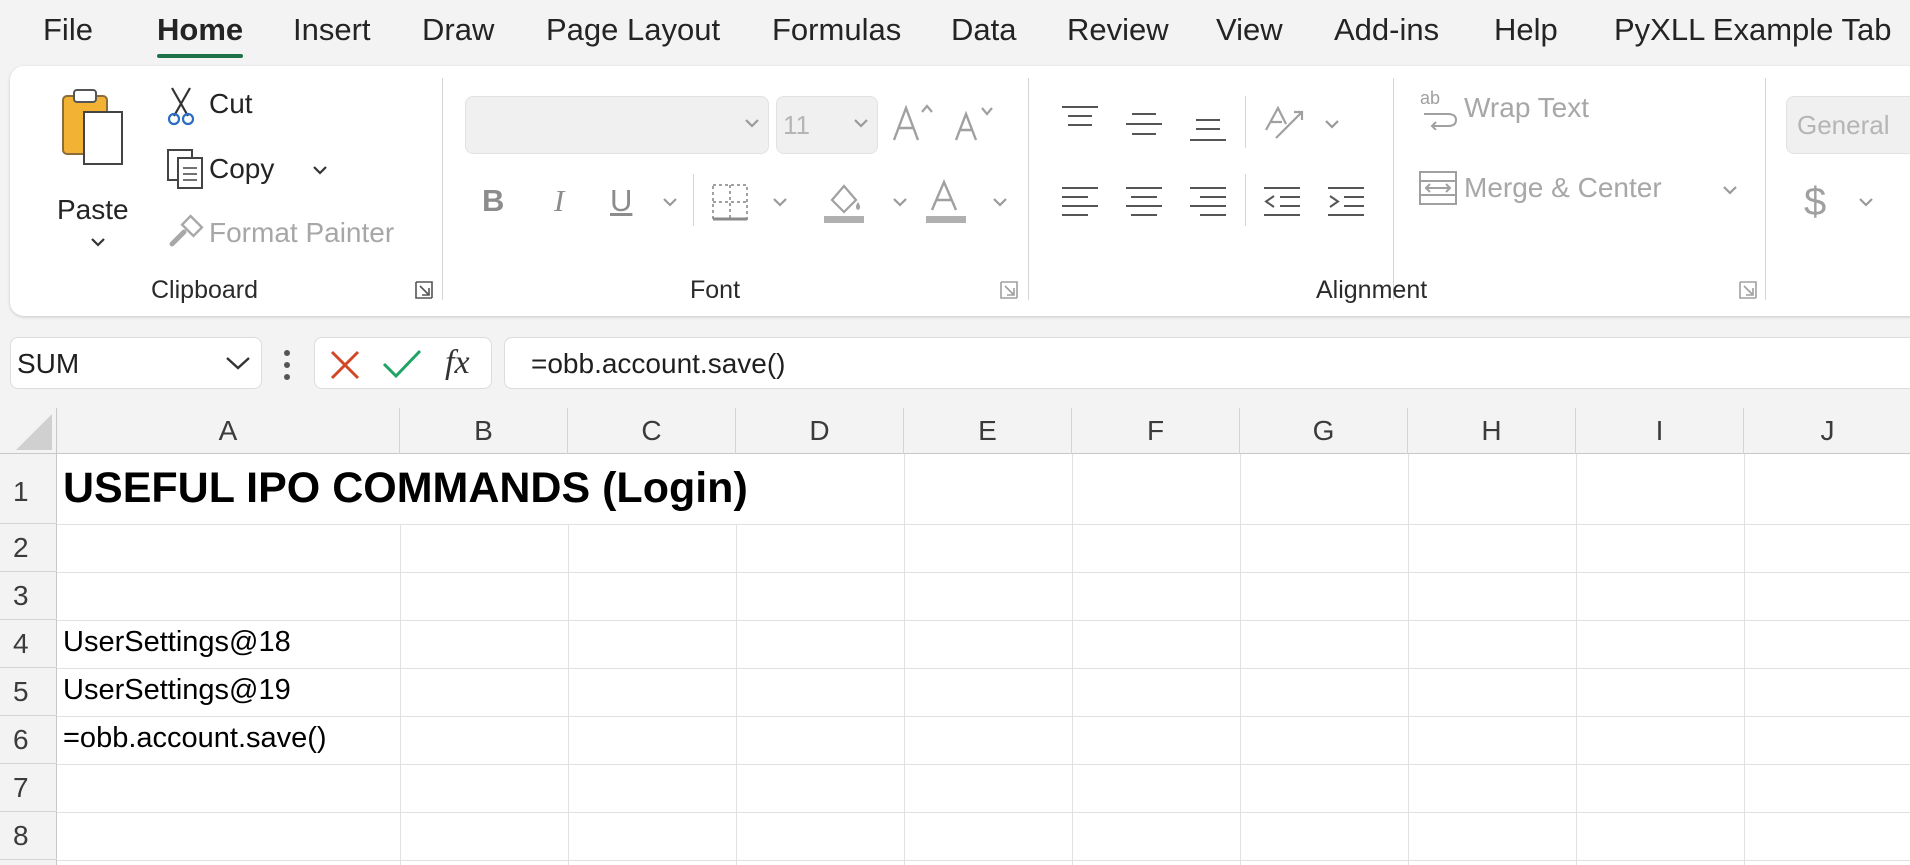 The height and width of the screenshot is (865, 1910). What do you see at coordinates (231, 103) in the screenshot?
I see `cut-label: Cut` at bounding box center [231, 103].